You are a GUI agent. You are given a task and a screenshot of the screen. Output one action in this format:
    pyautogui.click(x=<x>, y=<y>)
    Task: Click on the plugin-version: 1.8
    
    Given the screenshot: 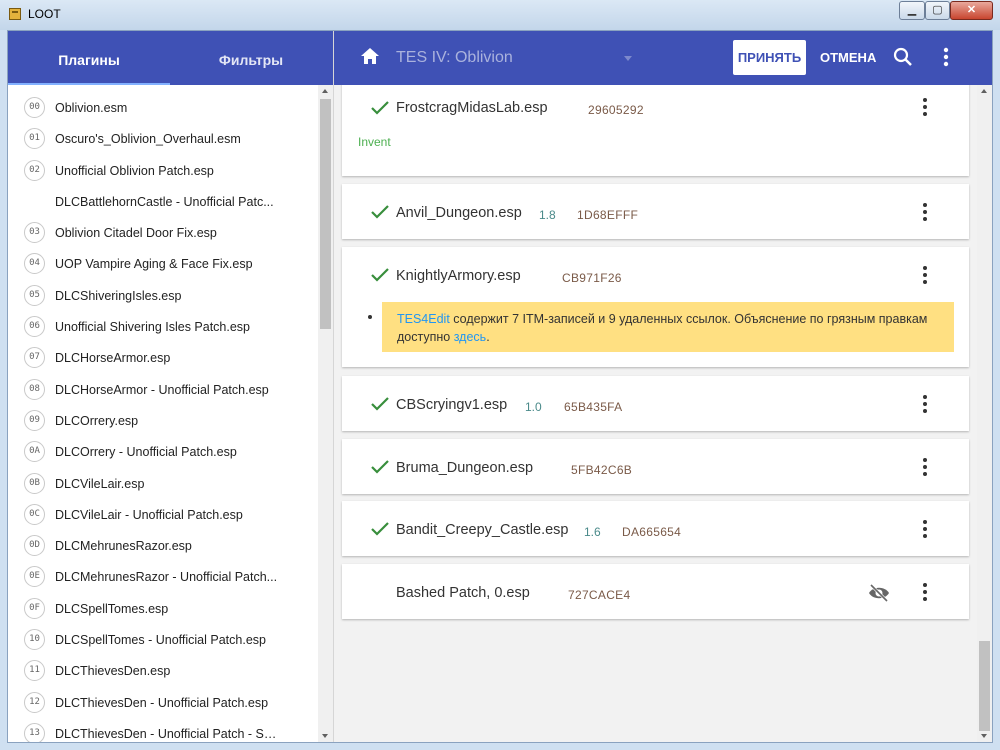 What is the action you would take?
    pyautogui.click(x=547, y=215)
    